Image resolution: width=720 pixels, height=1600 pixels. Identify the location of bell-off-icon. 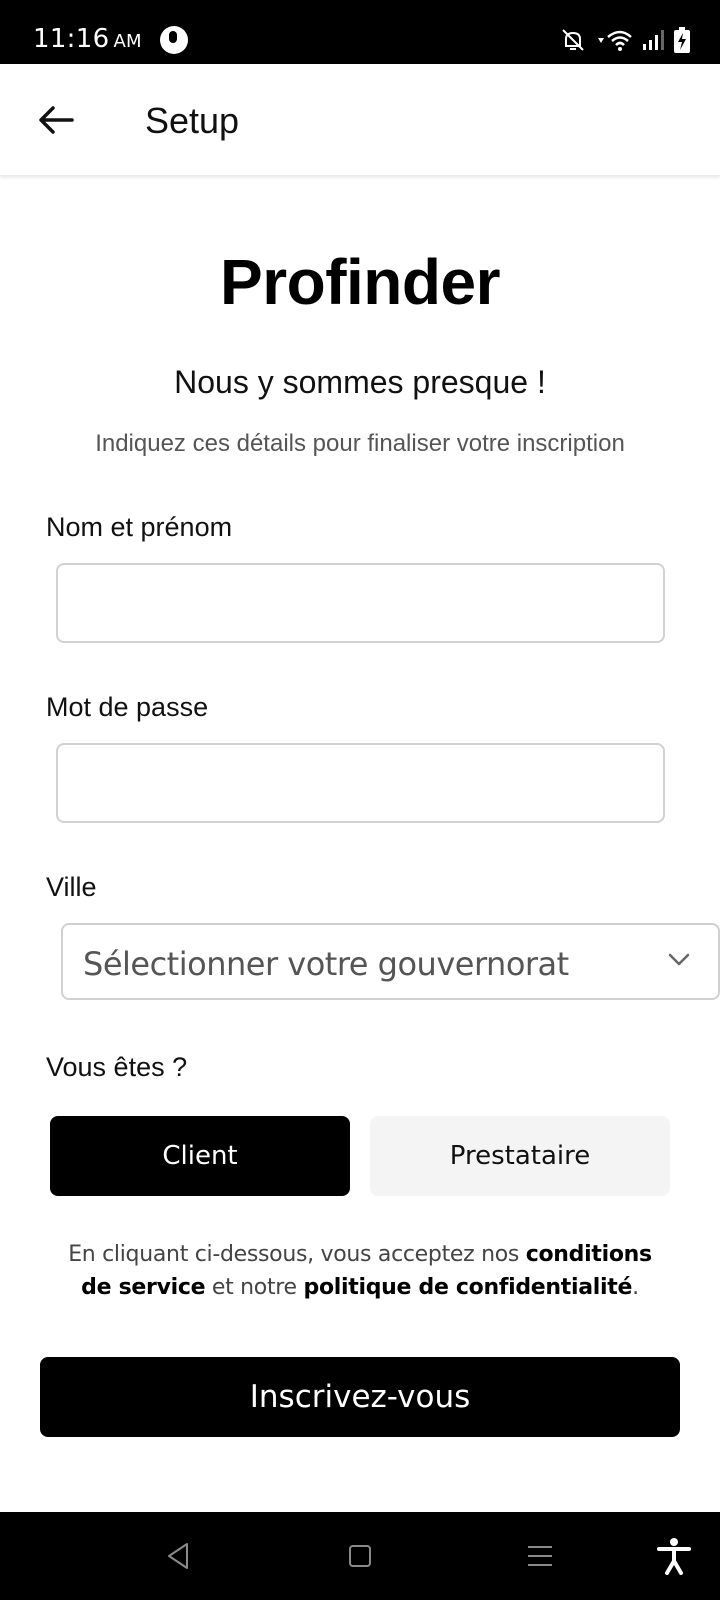
(573, 40).